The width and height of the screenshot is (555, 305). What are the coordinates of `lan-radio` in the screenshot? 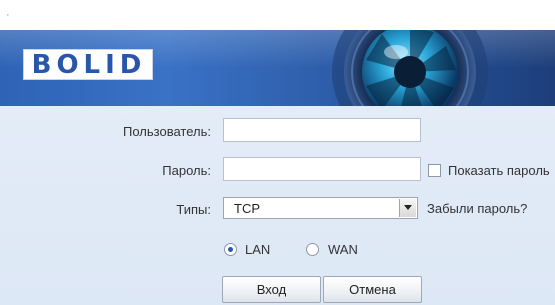 It's located at (230, 249).